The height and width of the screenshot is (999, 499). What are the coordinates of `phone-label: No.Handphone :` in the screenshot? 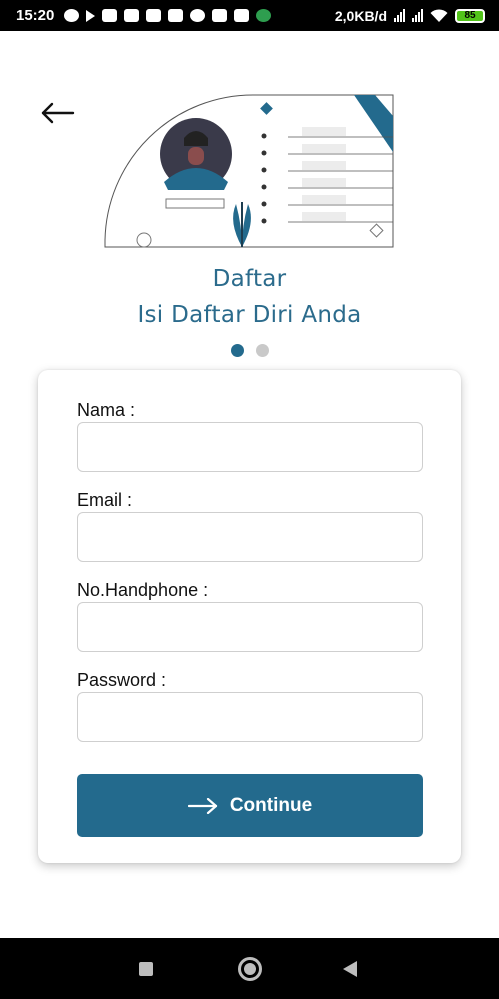 It's located at (143, 590).